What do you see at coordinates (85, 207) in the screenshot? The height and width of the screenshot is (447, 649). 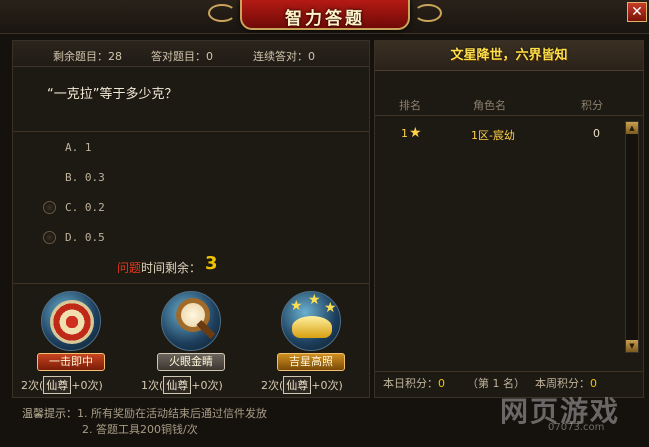 I see `option-c: C. 0.2` at bounding box center [85, 207].